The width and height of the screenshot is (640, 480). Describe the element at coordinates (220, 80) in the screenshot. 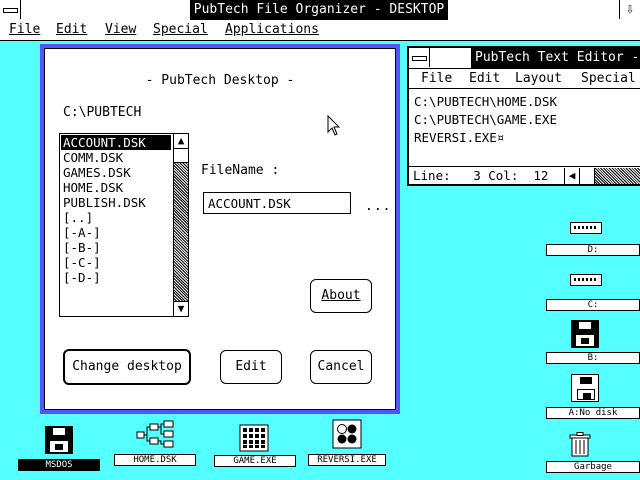

I see `dialog-title: - PubTech Desktop -` at that location.